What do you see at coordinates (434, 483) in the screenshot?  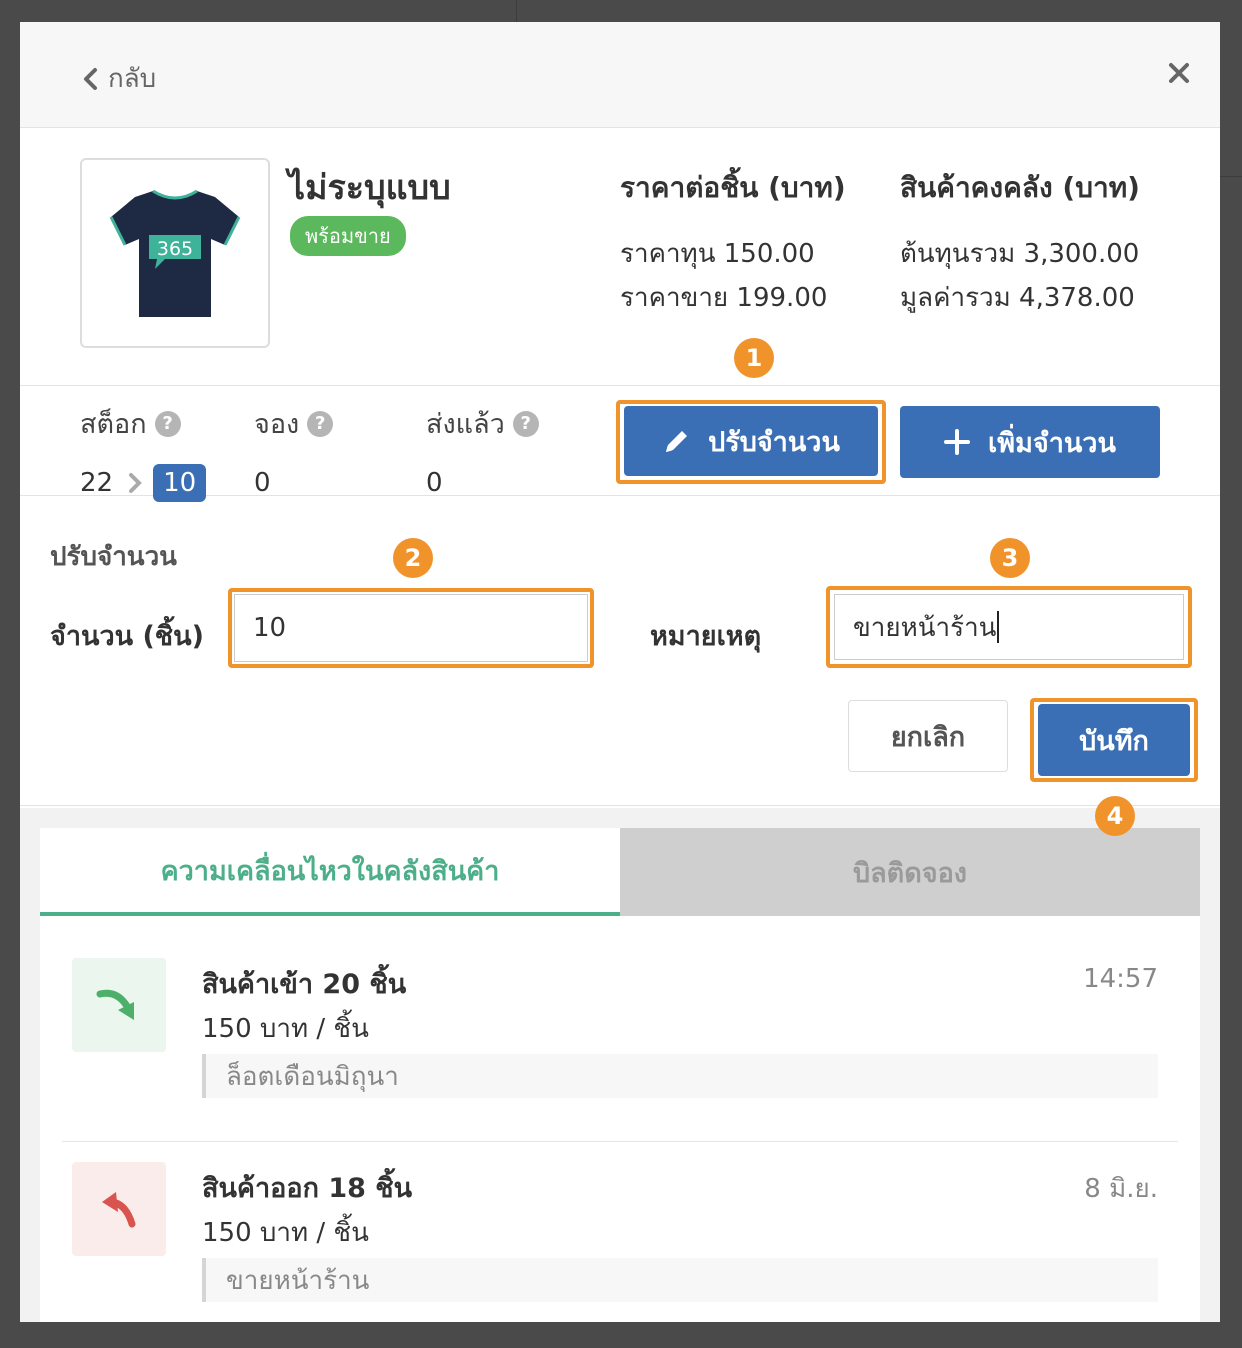 I see `shipped-value: 0` at bounding box center [434, 483].